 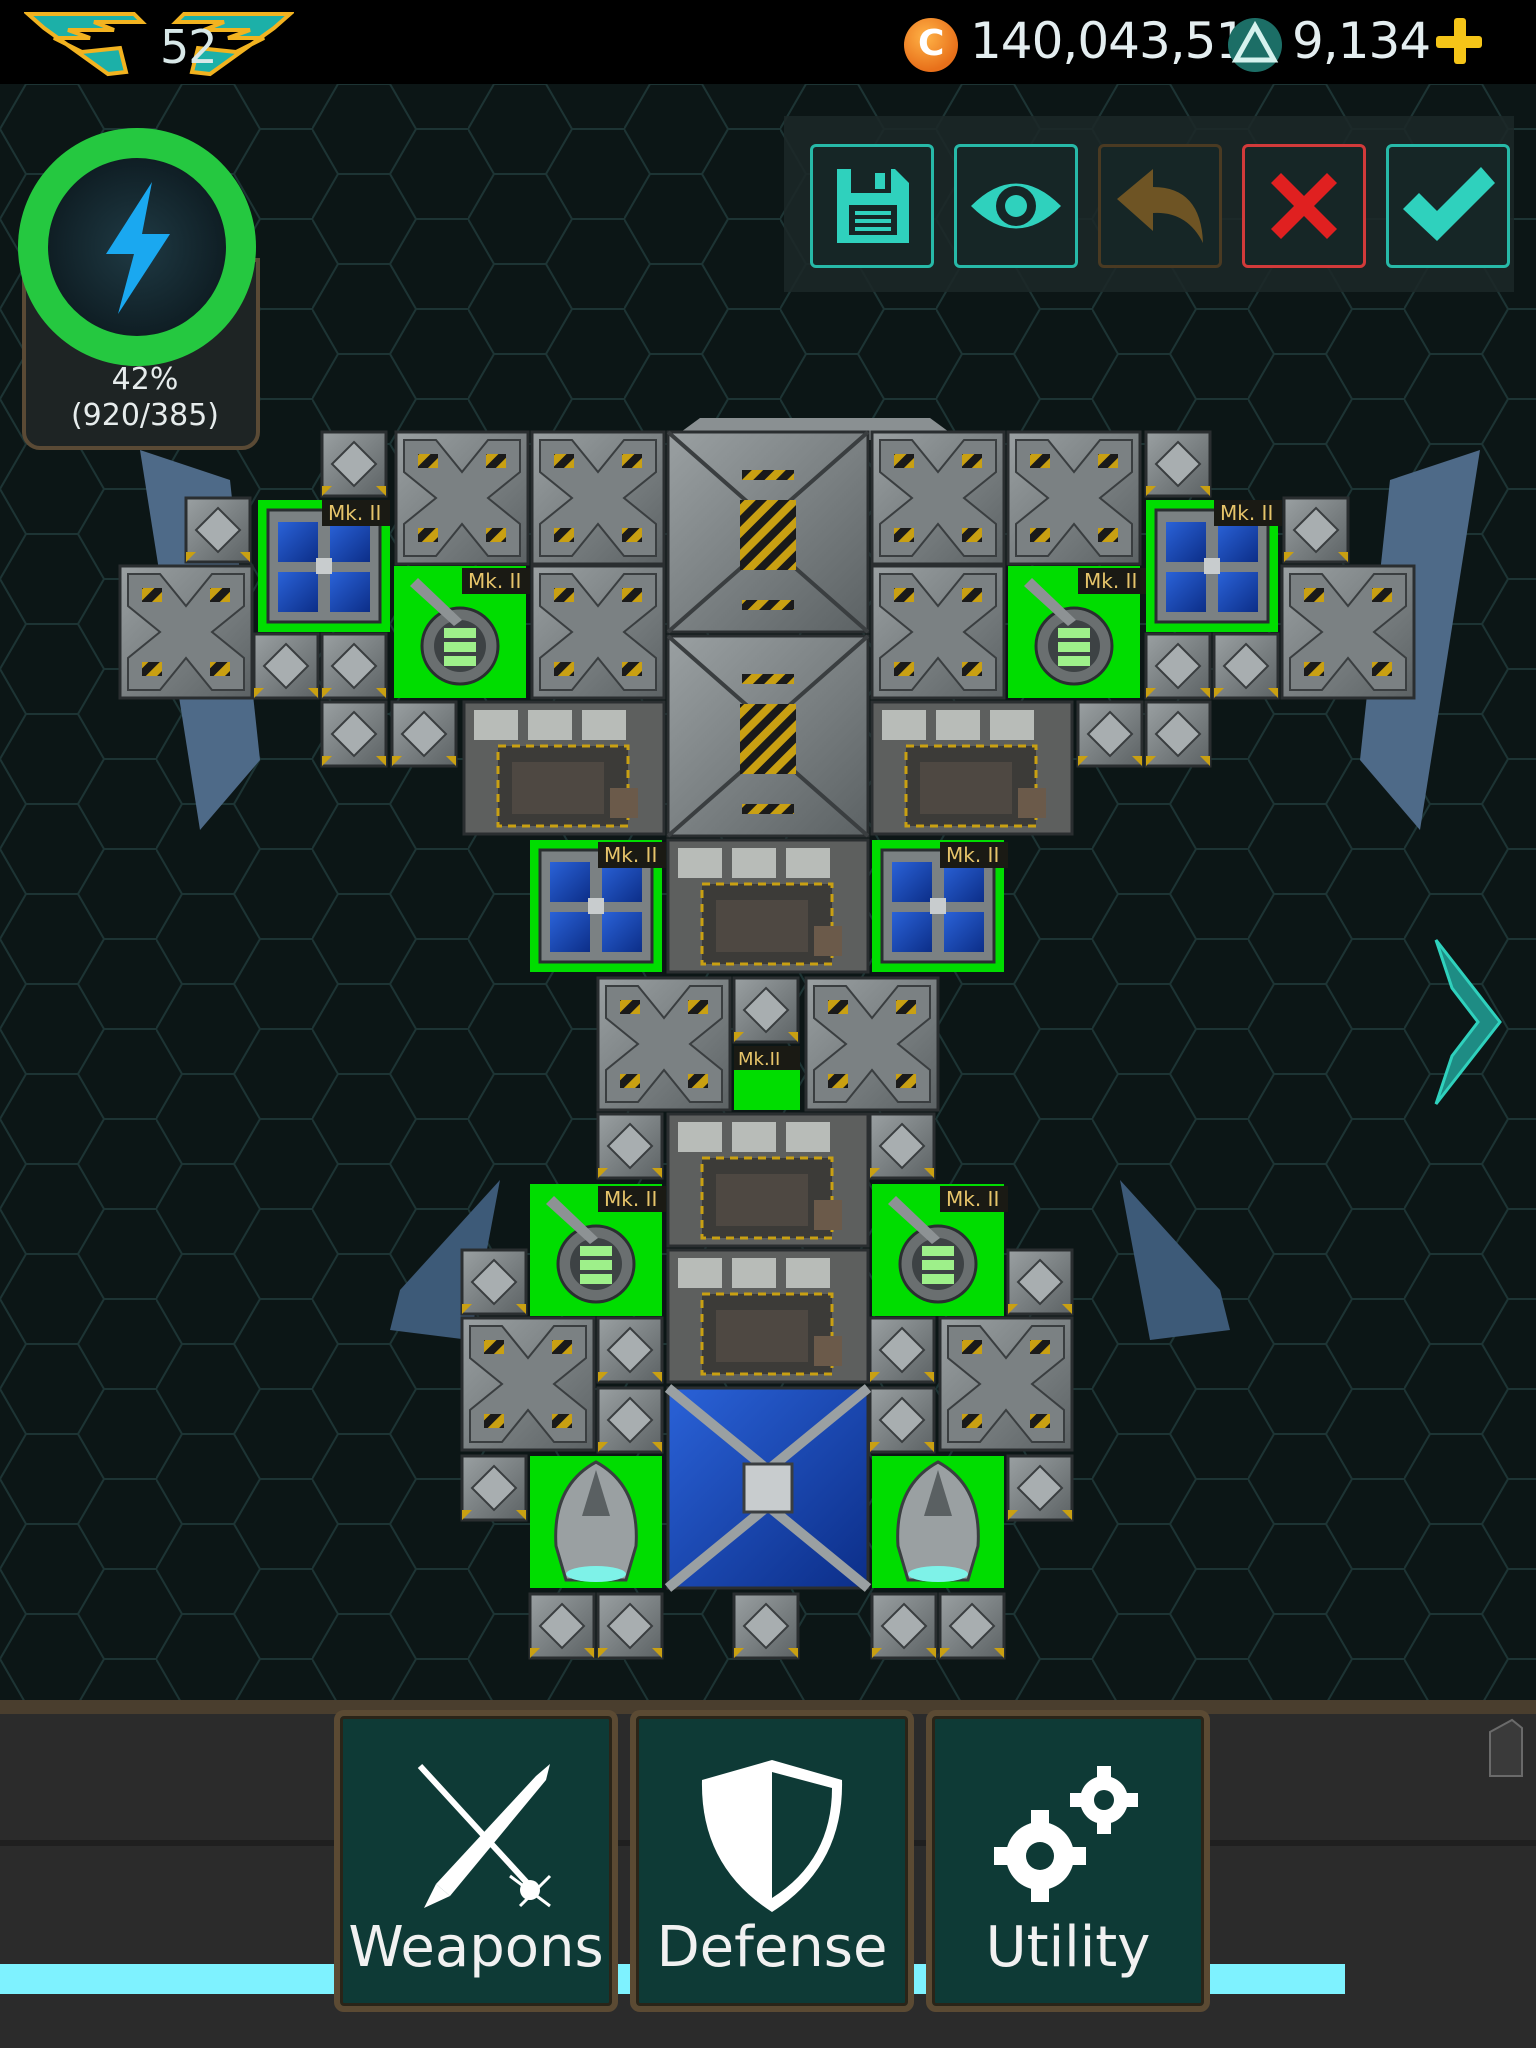 I want to click on rank-badge: 52, so click(x=159, y=43).